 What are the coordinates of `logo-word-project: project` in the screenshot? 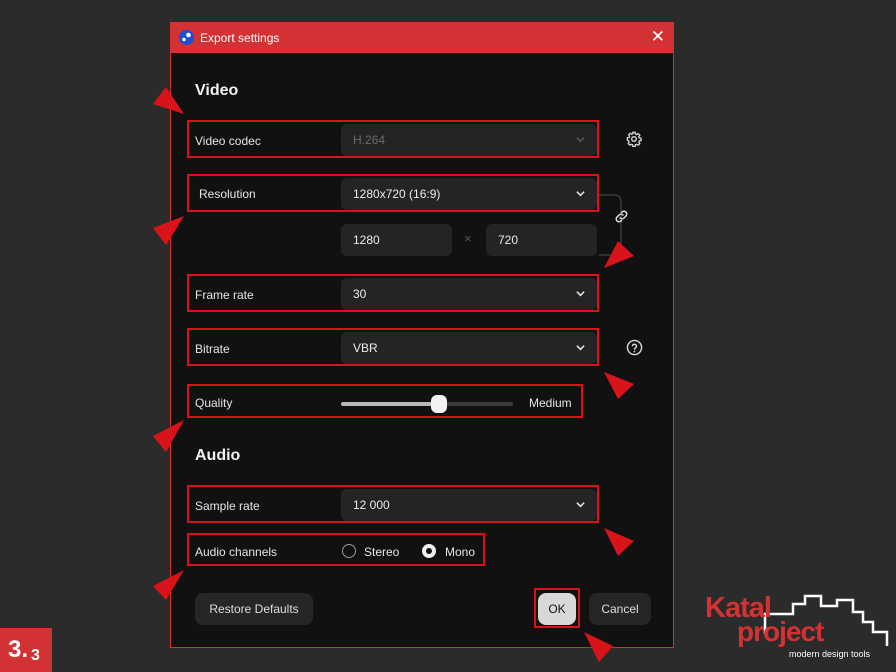 It's located at (780, 631).